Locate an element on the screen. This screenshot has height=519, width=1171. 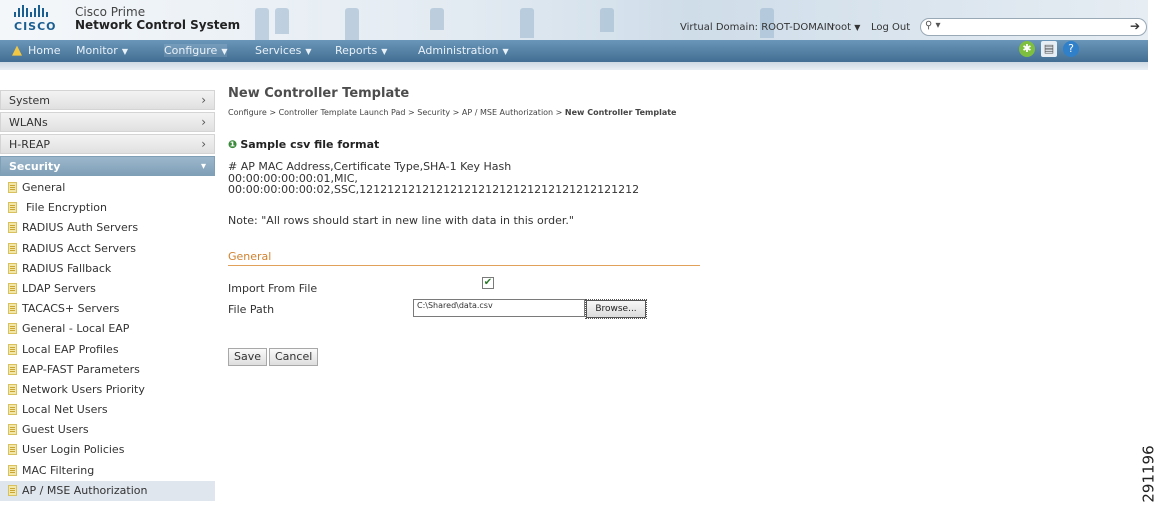
sample-csv-heading: ❶ Sample csv file format is located at coordinates (303, 144).